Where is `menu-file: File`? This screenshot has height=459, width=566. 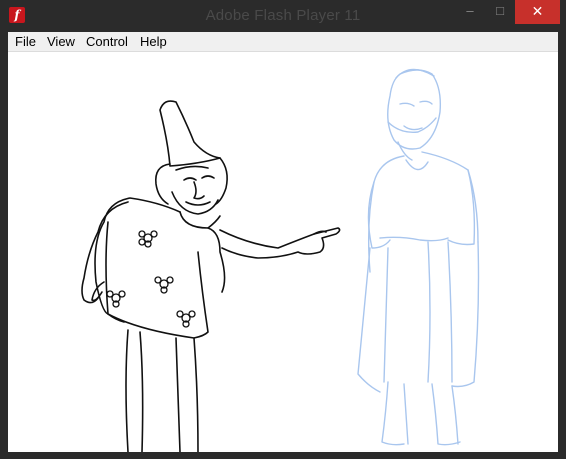 menu-file: File is located at coordinates (25, 41).